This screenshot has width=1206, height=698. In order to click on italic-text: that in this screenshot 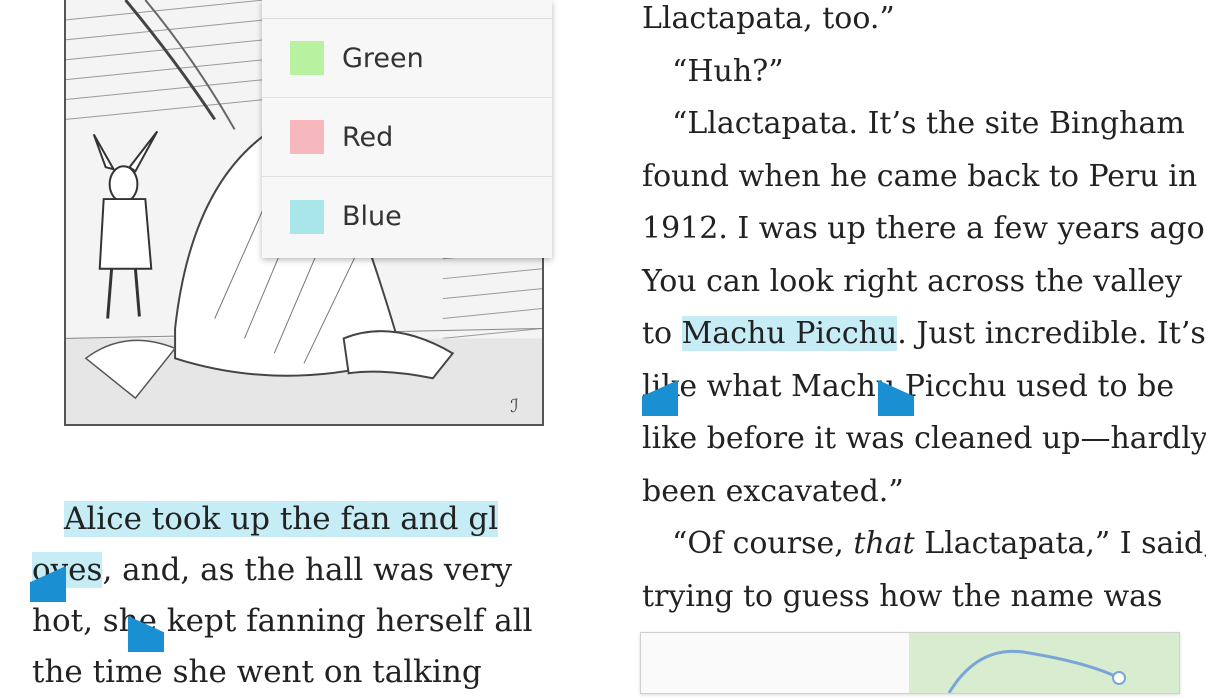, I will do `click(884, 543)`.